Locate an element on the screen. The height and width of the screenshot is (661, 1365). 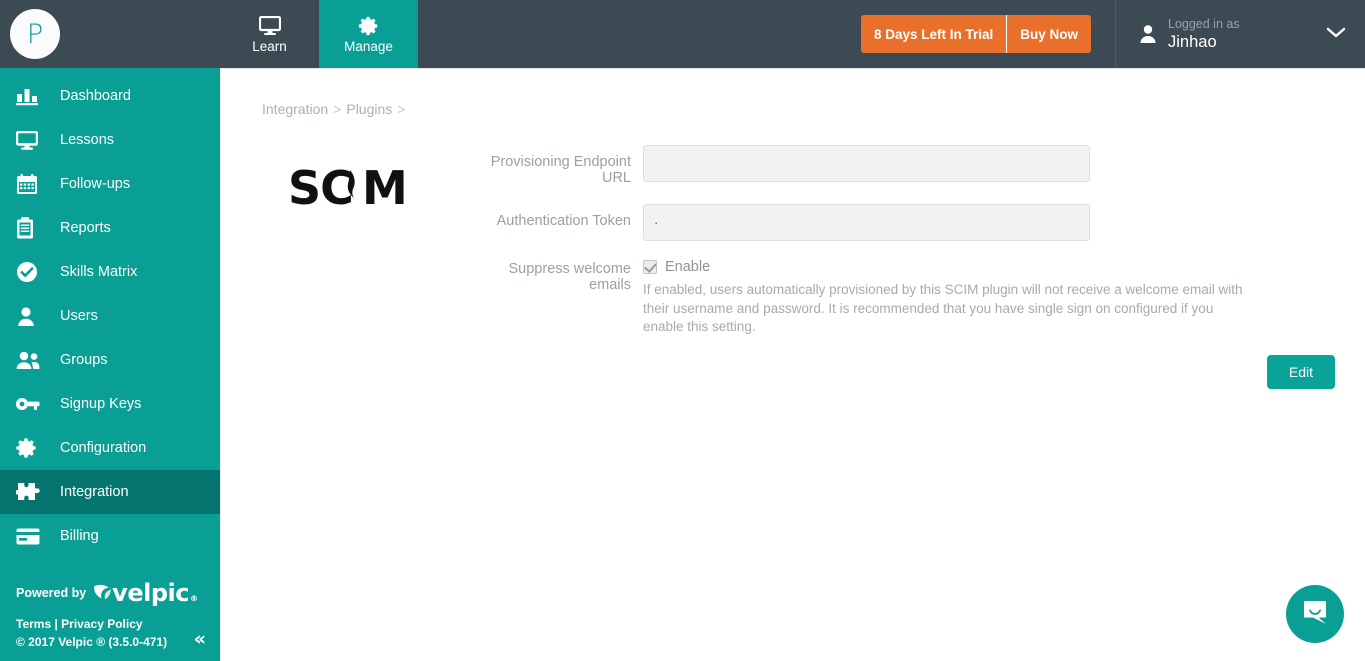
sidebar-item-groups: Groups is located at coordinates (110, 360).